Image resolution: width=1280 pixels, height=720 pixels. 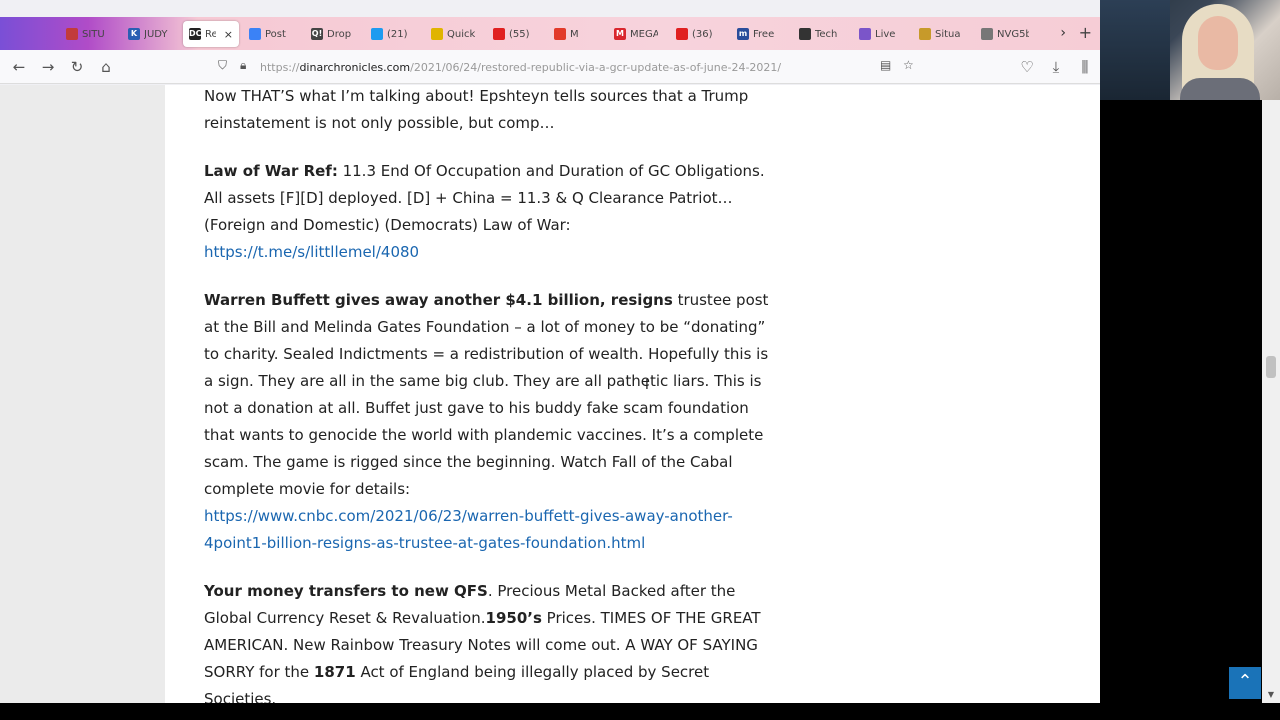 I want to click on tab-9: M MEGA, so click(x=636, y=34).